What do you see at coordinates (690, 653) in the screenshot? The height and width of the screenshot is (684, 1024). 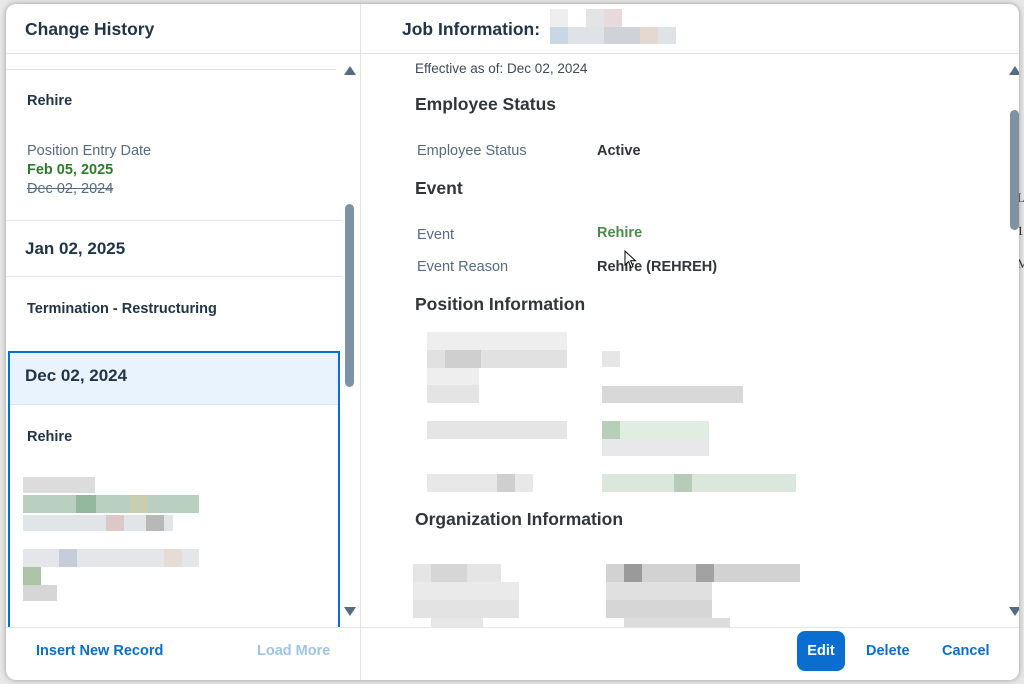 I see `right-footer: Edit Delete Cancel` at bounding box center [690, 653].